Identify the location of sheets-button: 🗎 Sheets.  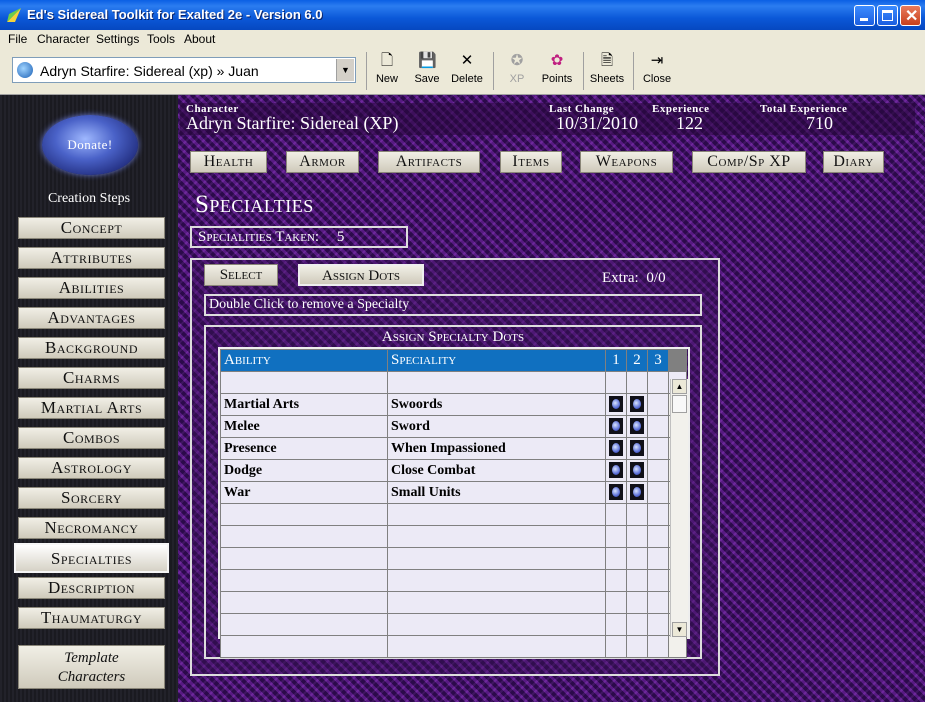
(607, 68).